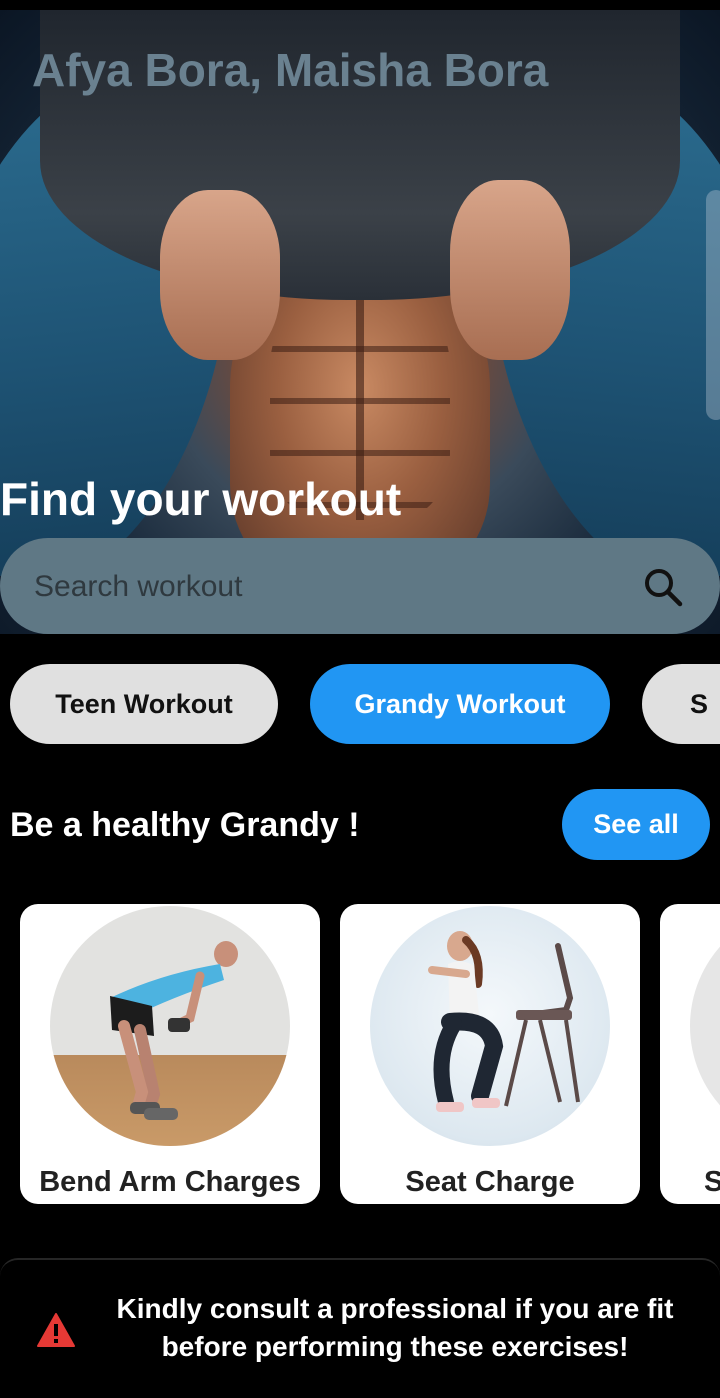 This screenshot has width=720, height=1398. I want to click on exercise-label: Seat Charge, so click(490, 1182).